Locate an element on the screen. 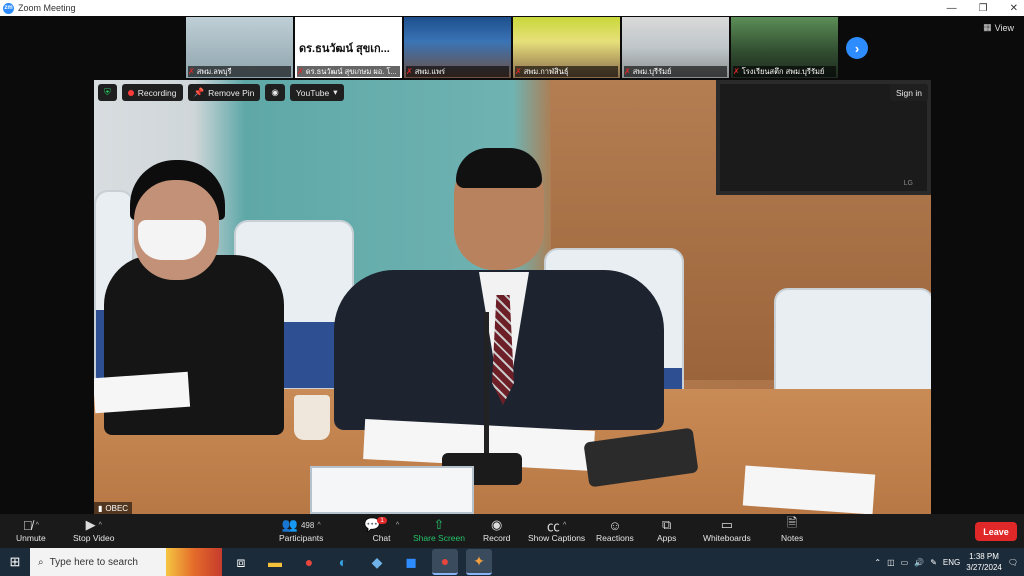 The image size is (1024, 576). edge-icon: ◐ is located at coordinates (343, 562).